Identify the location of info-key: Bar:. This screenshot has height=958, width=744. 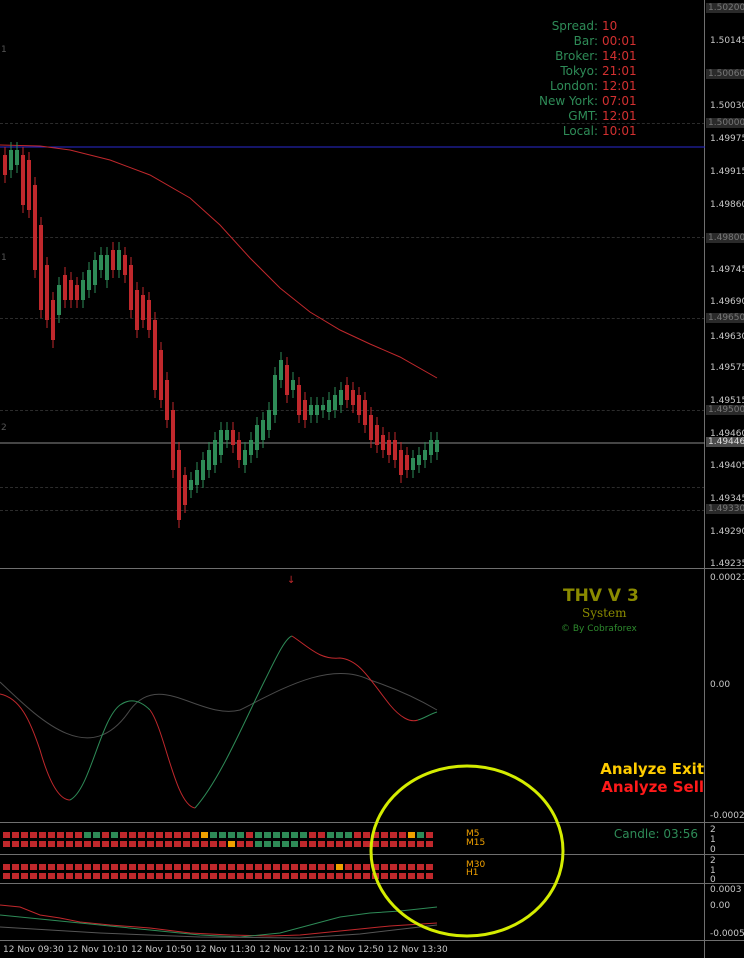
(585, 41).